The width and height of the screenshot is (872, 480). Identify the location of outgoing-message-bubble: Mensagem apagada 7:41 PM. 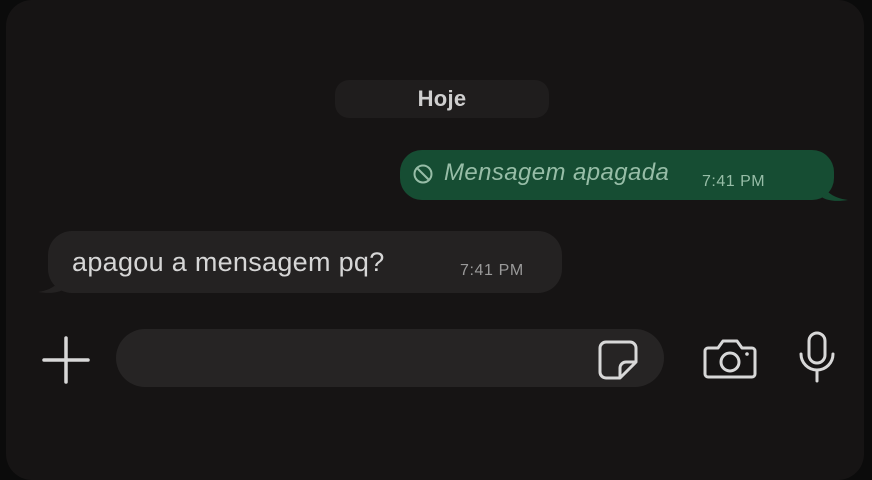
(617, 175).